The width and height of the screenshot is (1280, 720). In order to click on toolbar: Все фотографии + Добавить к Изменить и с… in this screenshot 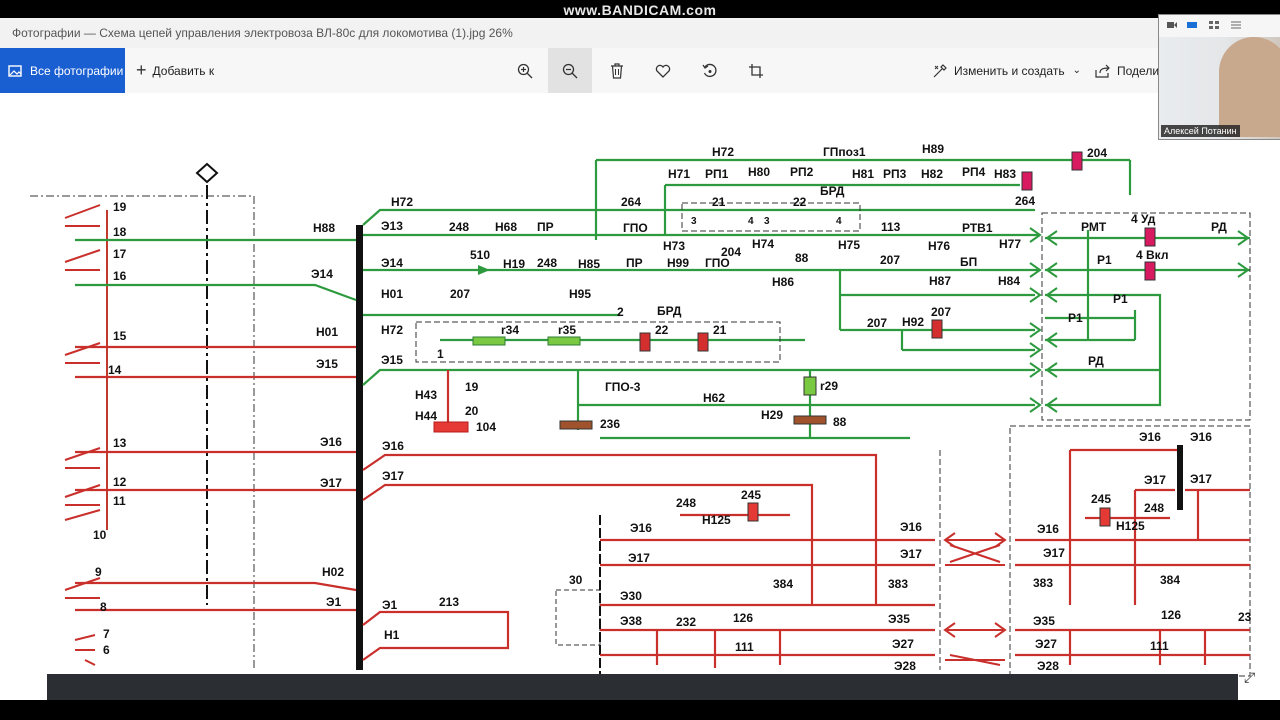, I will do `click(640, 70)`.